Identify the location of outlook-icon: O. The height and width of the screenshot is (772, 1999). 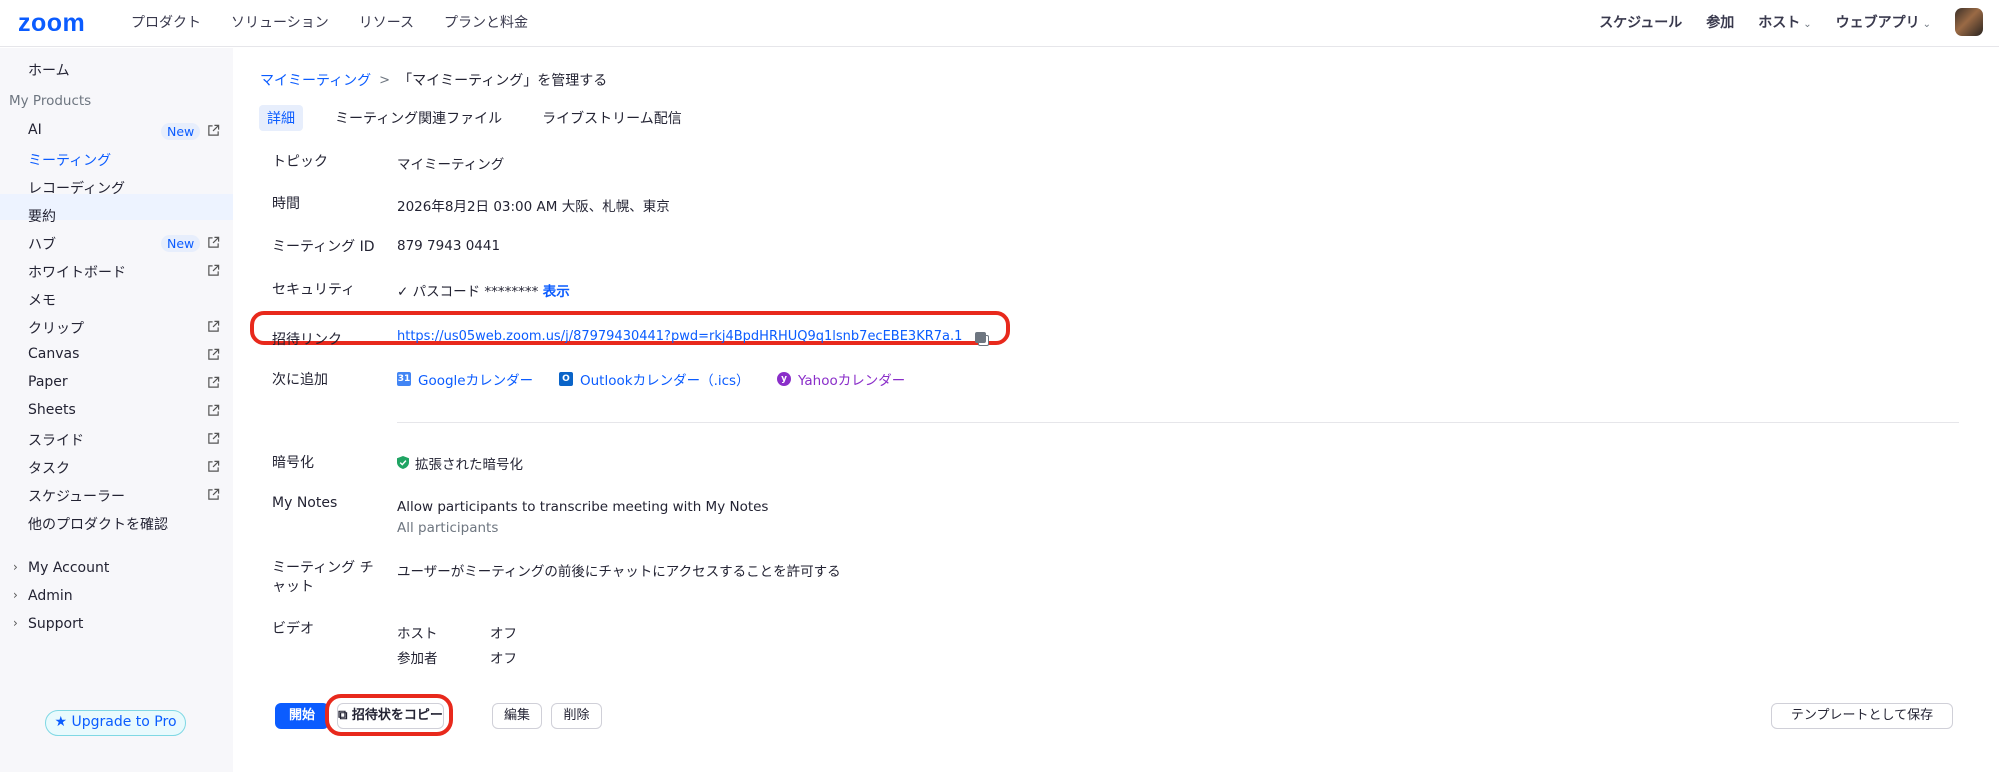
(566, 379).